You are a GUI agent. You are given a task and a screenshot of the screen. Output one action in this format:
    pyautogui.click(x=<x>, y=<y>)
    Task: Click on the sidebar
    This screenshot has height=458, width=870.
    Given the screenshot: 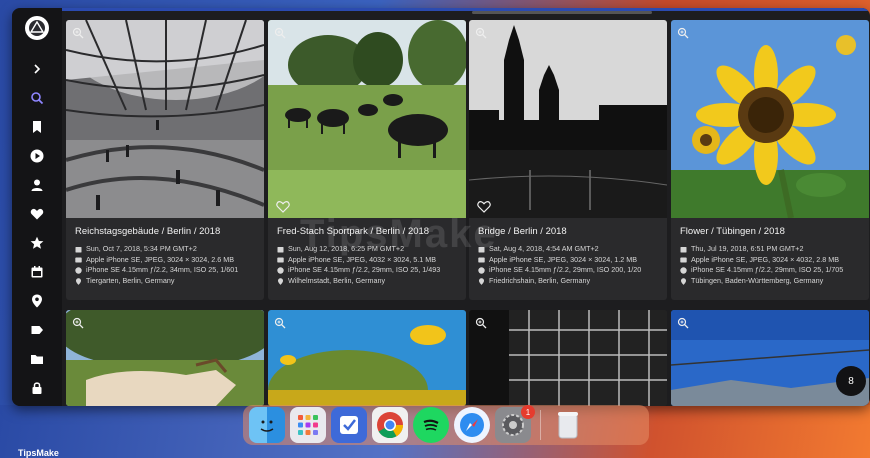 What is the action you would take?
    pyautogui.click(x=37, y=207)
    